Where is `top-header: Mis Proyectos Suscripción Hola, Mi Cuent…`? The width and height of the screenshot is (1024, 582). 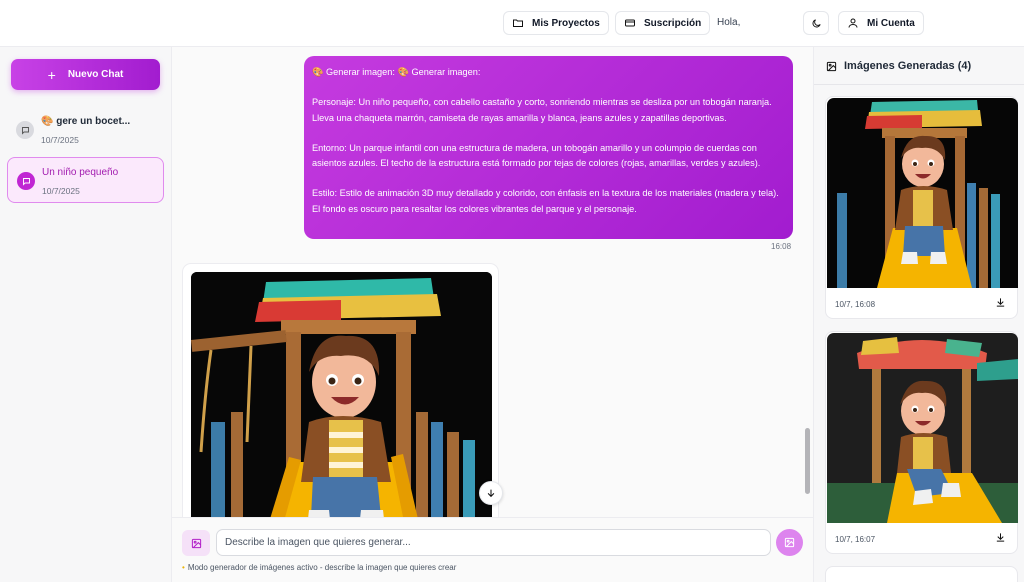 top-header: Mis Proyectos Suscripción Hola, Mi Cuent… is located at coordinates (512, 23).